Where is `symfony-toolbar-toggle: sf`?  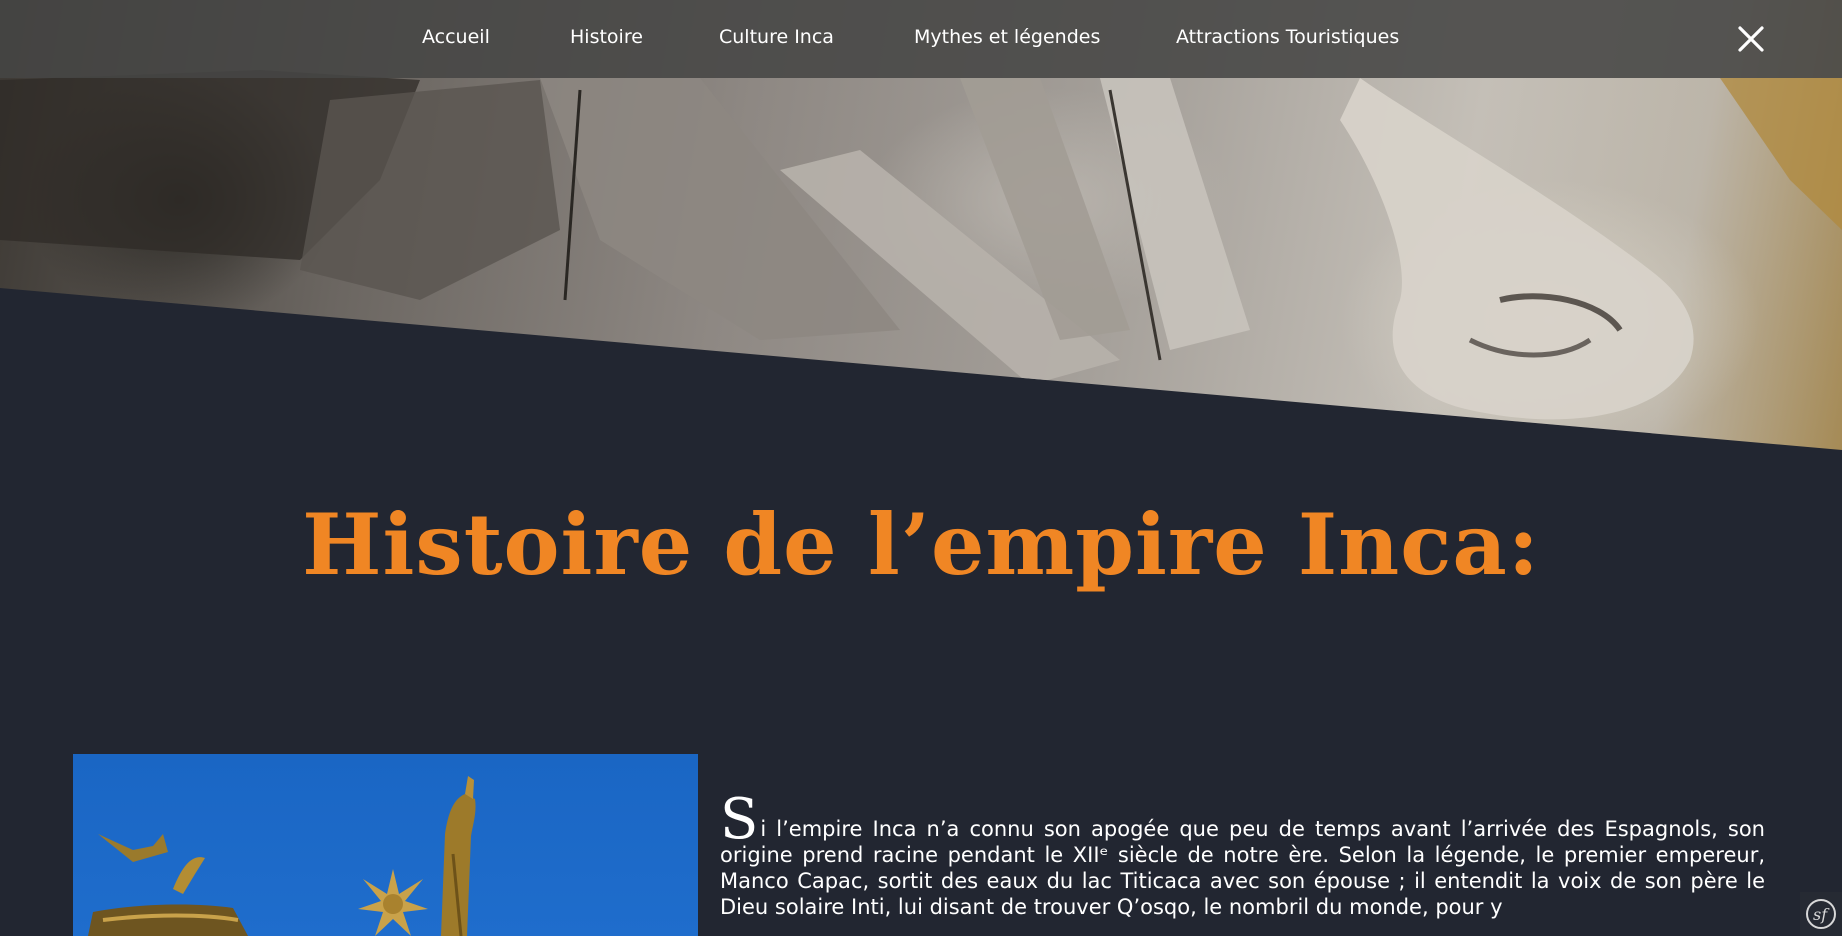
symfony-toolbar-toggle: sf is located at coordinates (1821, 914).